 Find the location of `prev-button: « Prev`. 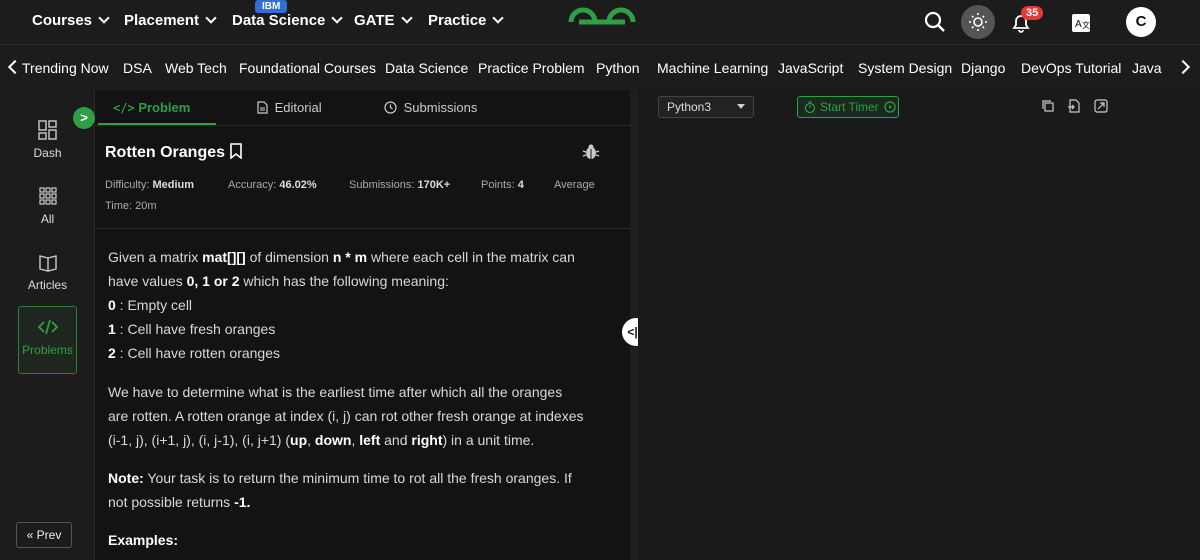

prev-button: « Prev is located at coordinates (44, 535).